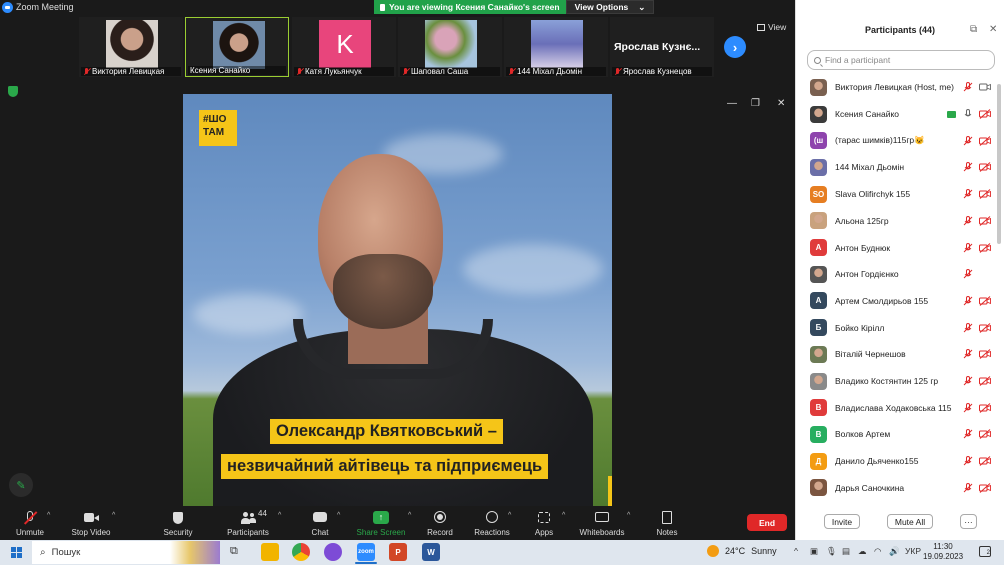 The height and width of the screenshot is (565, 1004). I want to click on word-icon: W, so click(431, 552).